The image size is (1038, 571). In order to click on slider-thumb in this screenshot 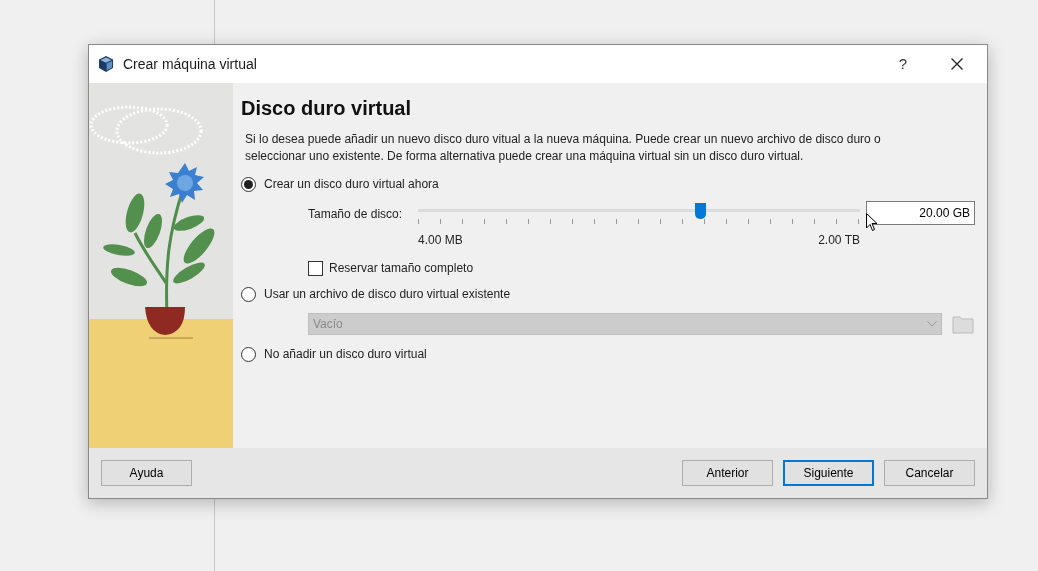, I will do `click(700, 211)`.